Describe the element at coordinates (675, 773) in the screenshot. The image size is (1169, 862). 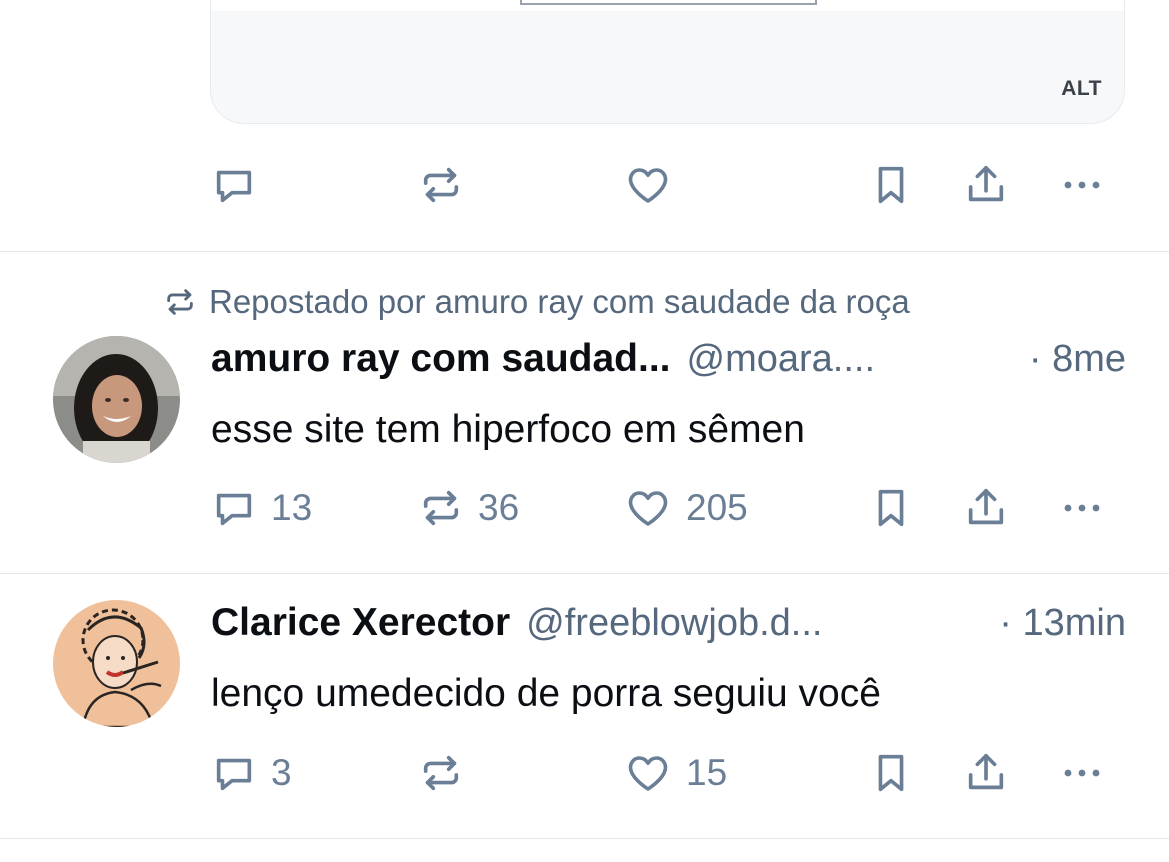
I see `like-button: 15` at that location.